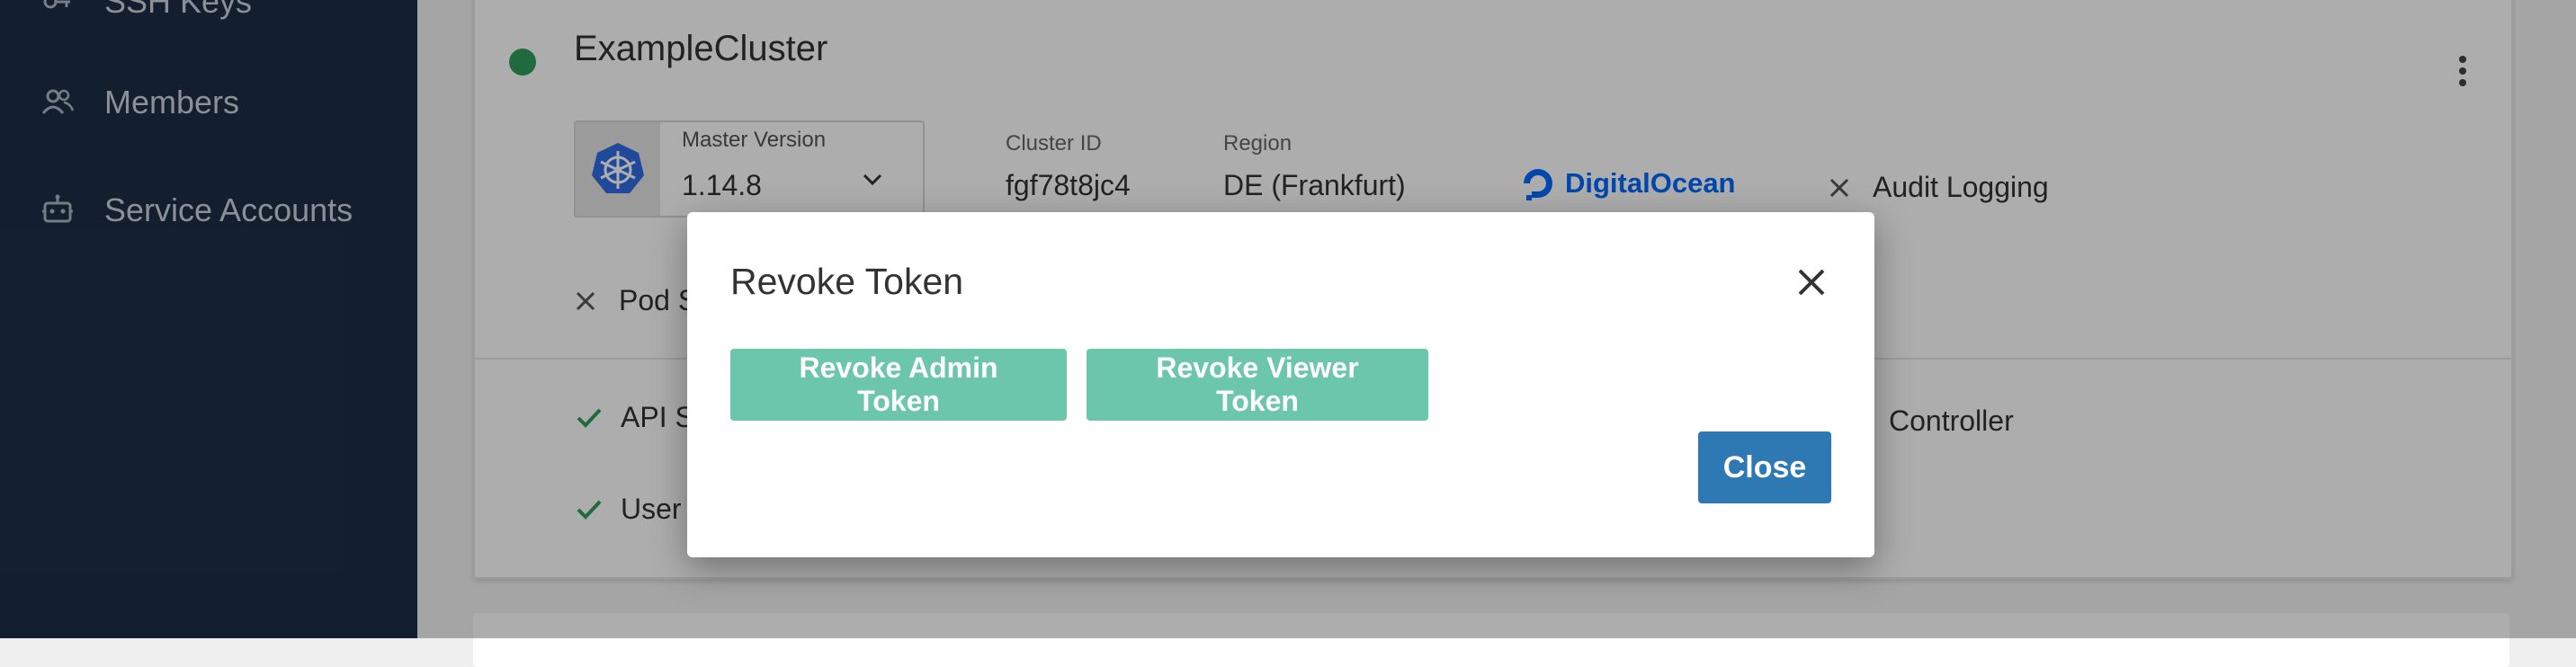 The width and height of the screenshot is (2576, 667). What do you see at coordinates (847, 282) in the screenshot?
I see `dialog-title: Revoke Token` at bounding box center [847, 282].